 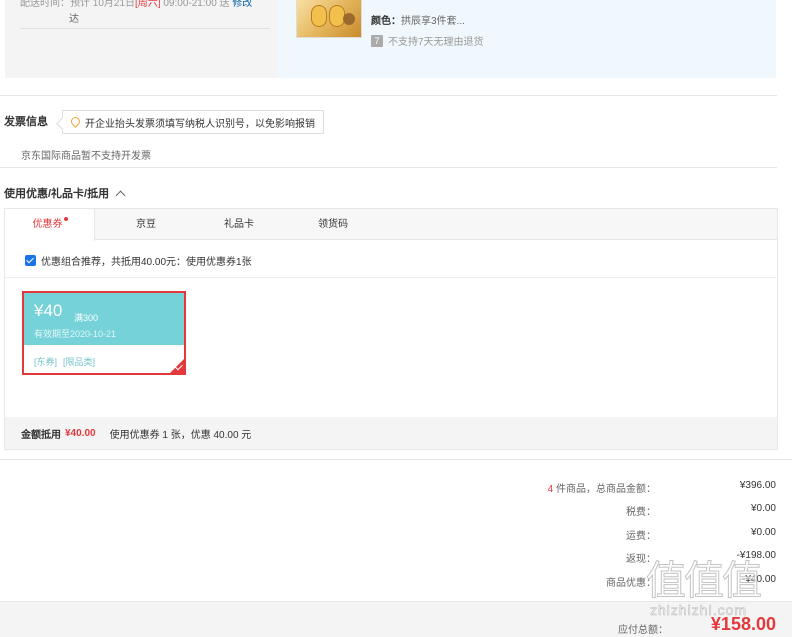 What do you see at coordinates (391, 433) in the screenshot?
I see `discount-footer: 金额抵用 ¥40.00 使用优惠券 1 张，优惠 40.00 元` at bounding box center [391, 433].